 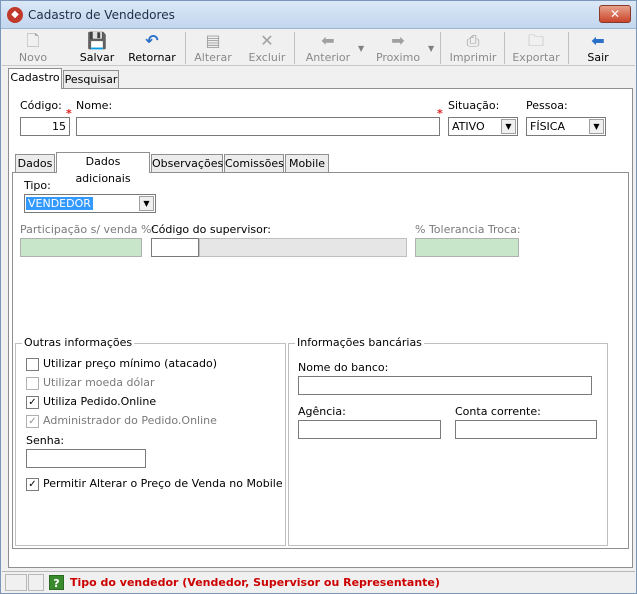 I want to click on floppy-disk-icon: 💾, so click(x=97, y=40).